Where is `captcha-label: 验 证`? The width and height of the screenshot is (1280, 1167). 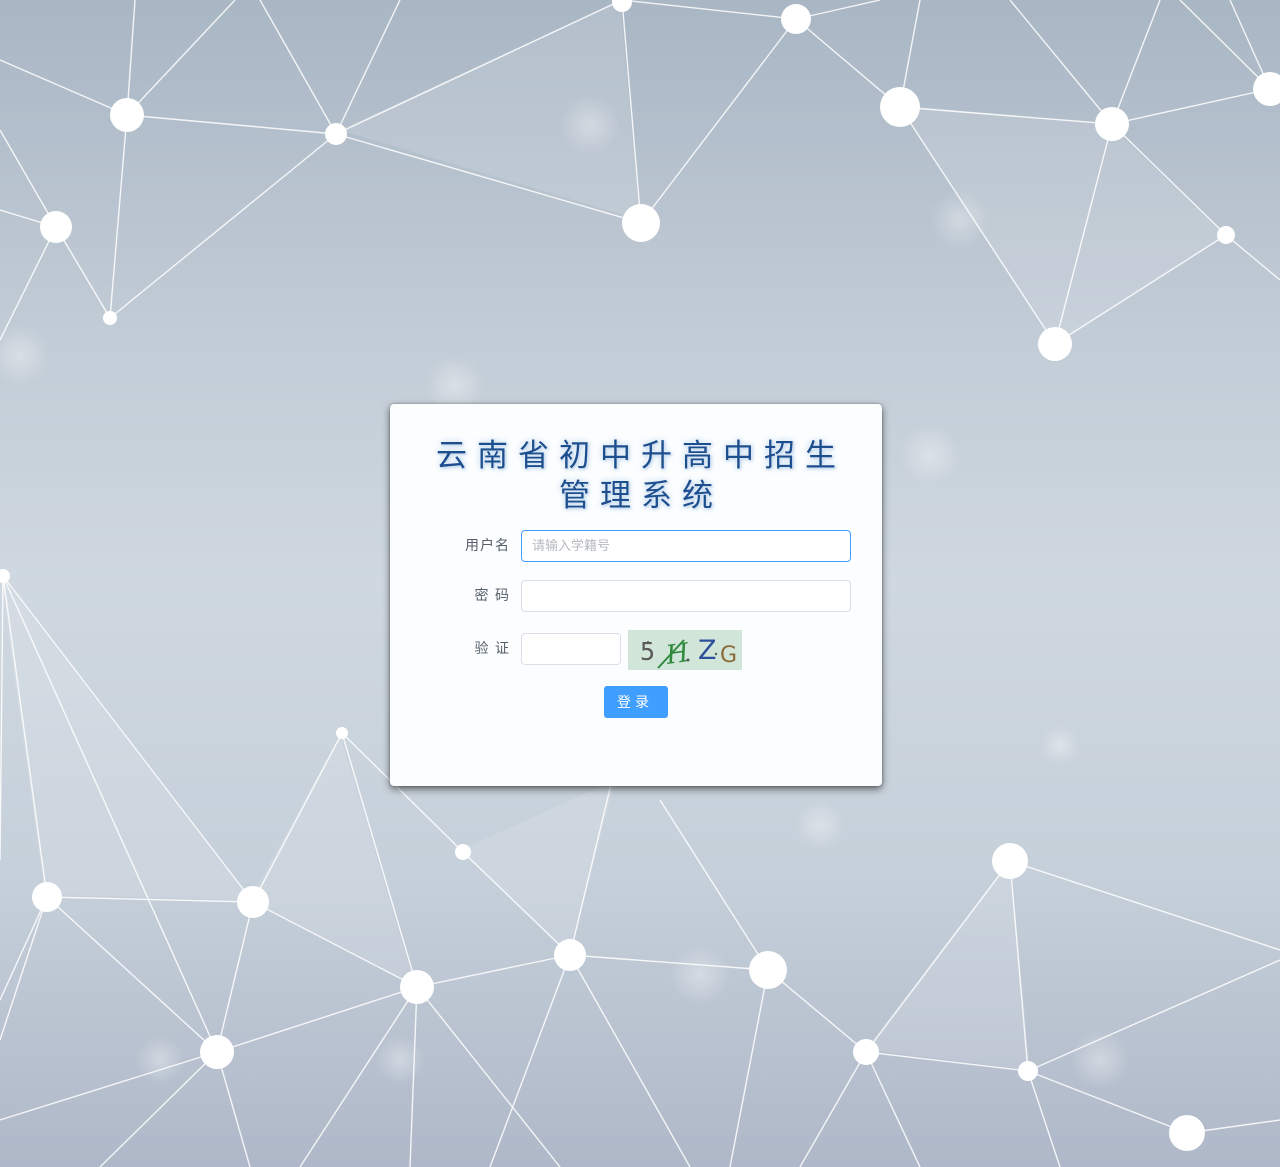 captcha-label: 验 证 is located at coordinates (492, 649).